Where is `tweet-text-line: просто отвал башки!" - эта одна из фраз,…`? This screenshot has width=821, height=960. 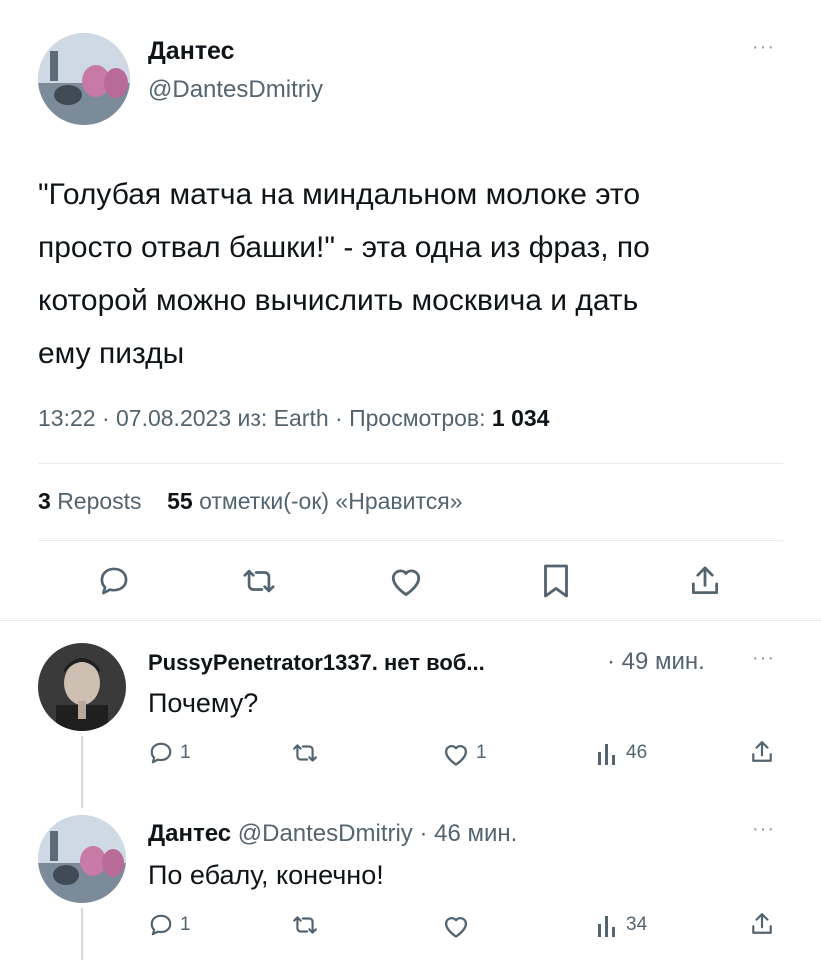
tweet-text-line: просто отвал башки!" - эта одна из фраз,… is located at coordinates (344, 247).